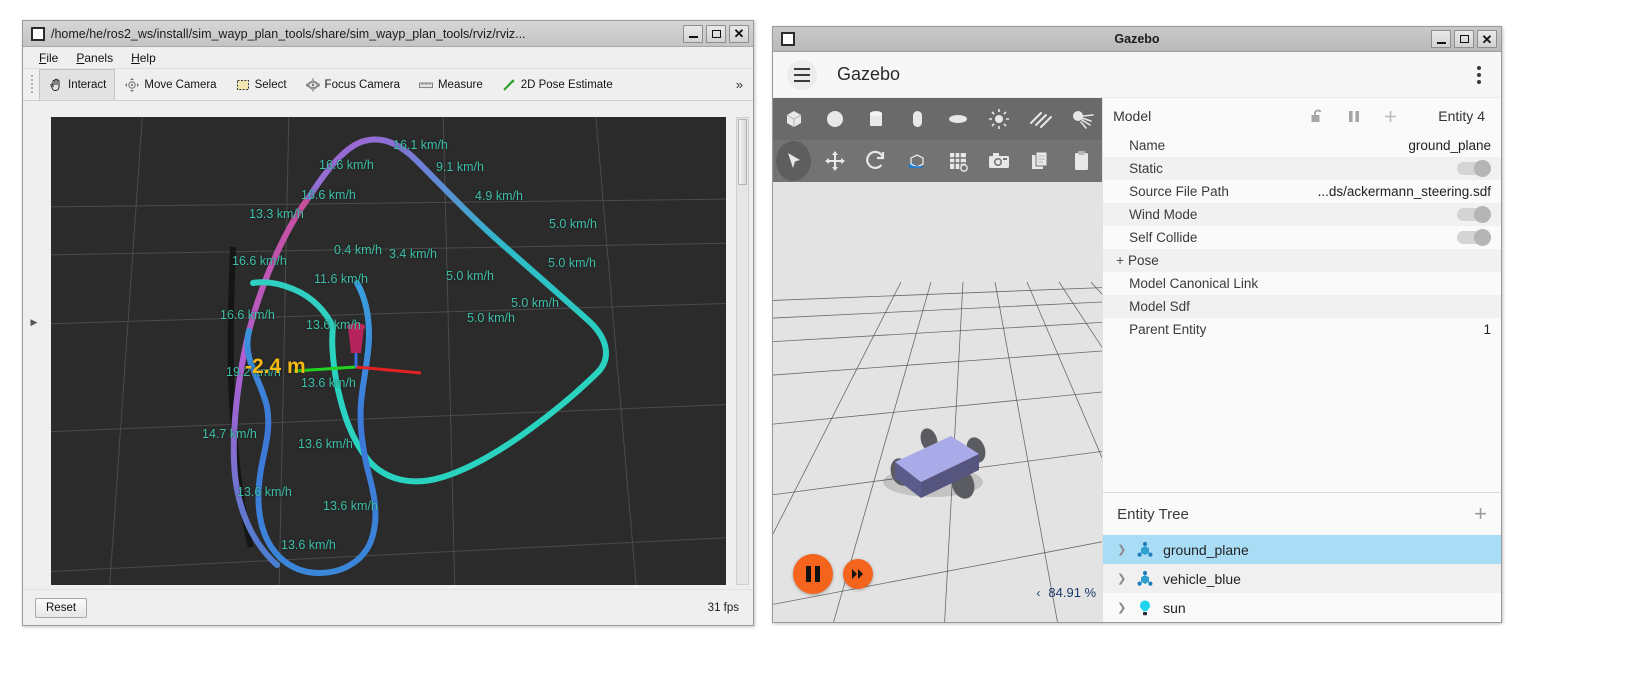 This screenshot has height=693, width=1636. Describe the element at coordinates (1038, 593) in the screenshot. I see `realtime-collapse-caret: ‹` at that location.